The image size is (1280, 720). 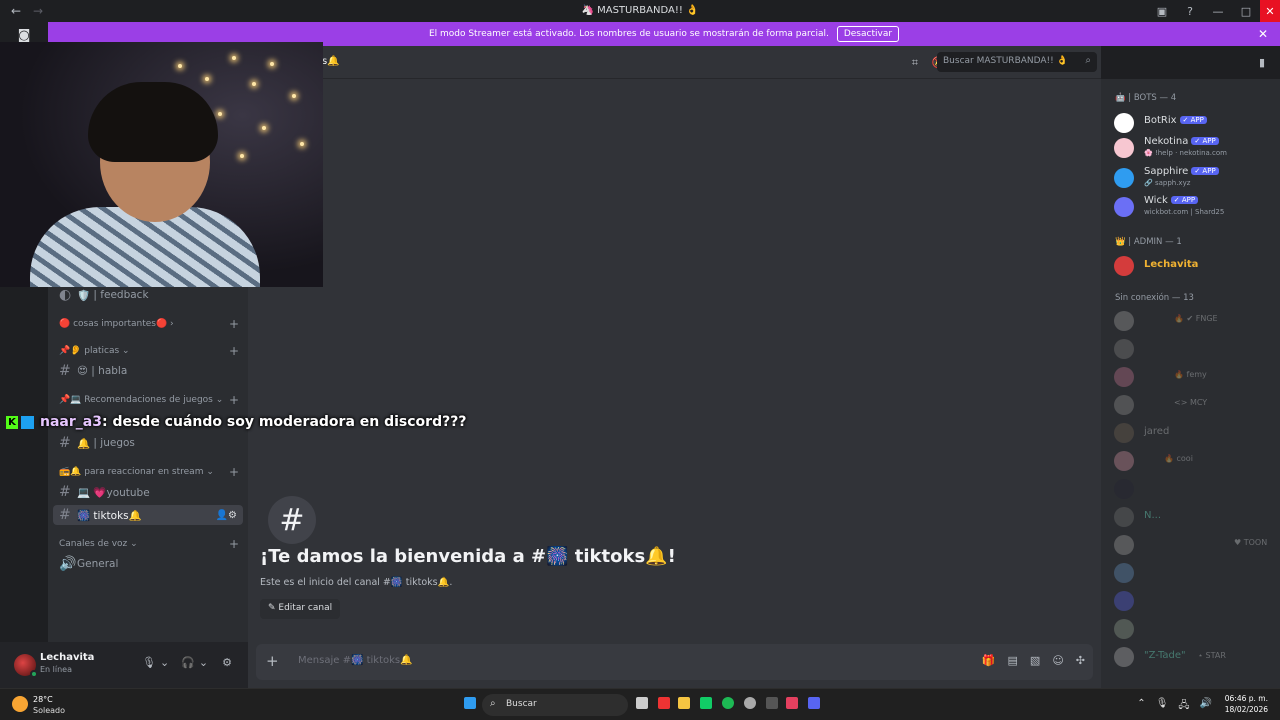 I want to click on member-name: Nekotina, so click(x=1166, y=141).